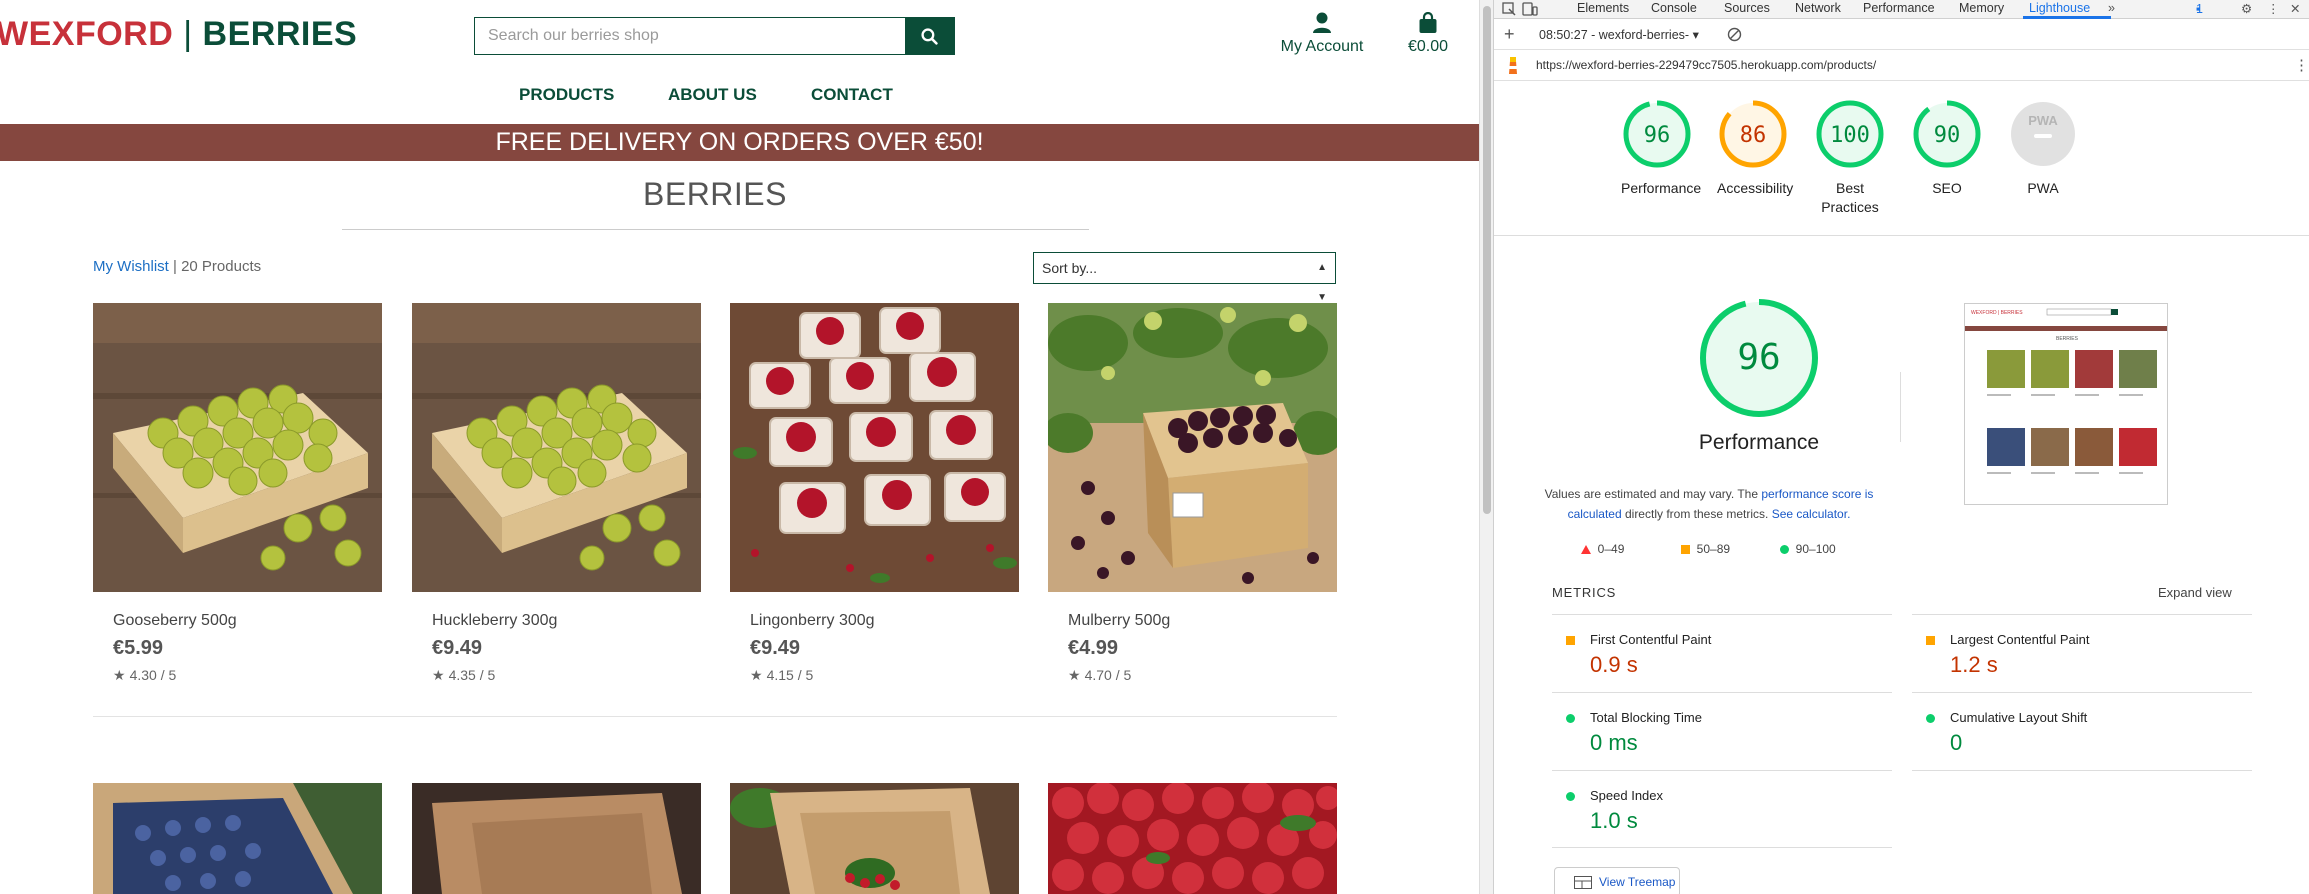  What do you see at coordinates (2195, 592) in the screenshot?
I see `expand-view-toggle: Expand view` at bounding box center [2195, 592].